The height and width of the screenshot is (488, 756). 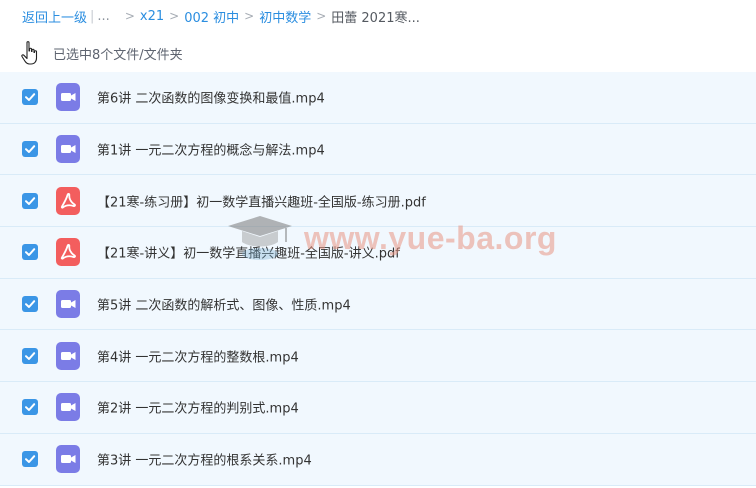 What do you see at coordinates (378, 408) in the screenshot?
I see `file-row: 第2讲 一元二次方程的判别式.mp4` at bounding box center [378, 408].